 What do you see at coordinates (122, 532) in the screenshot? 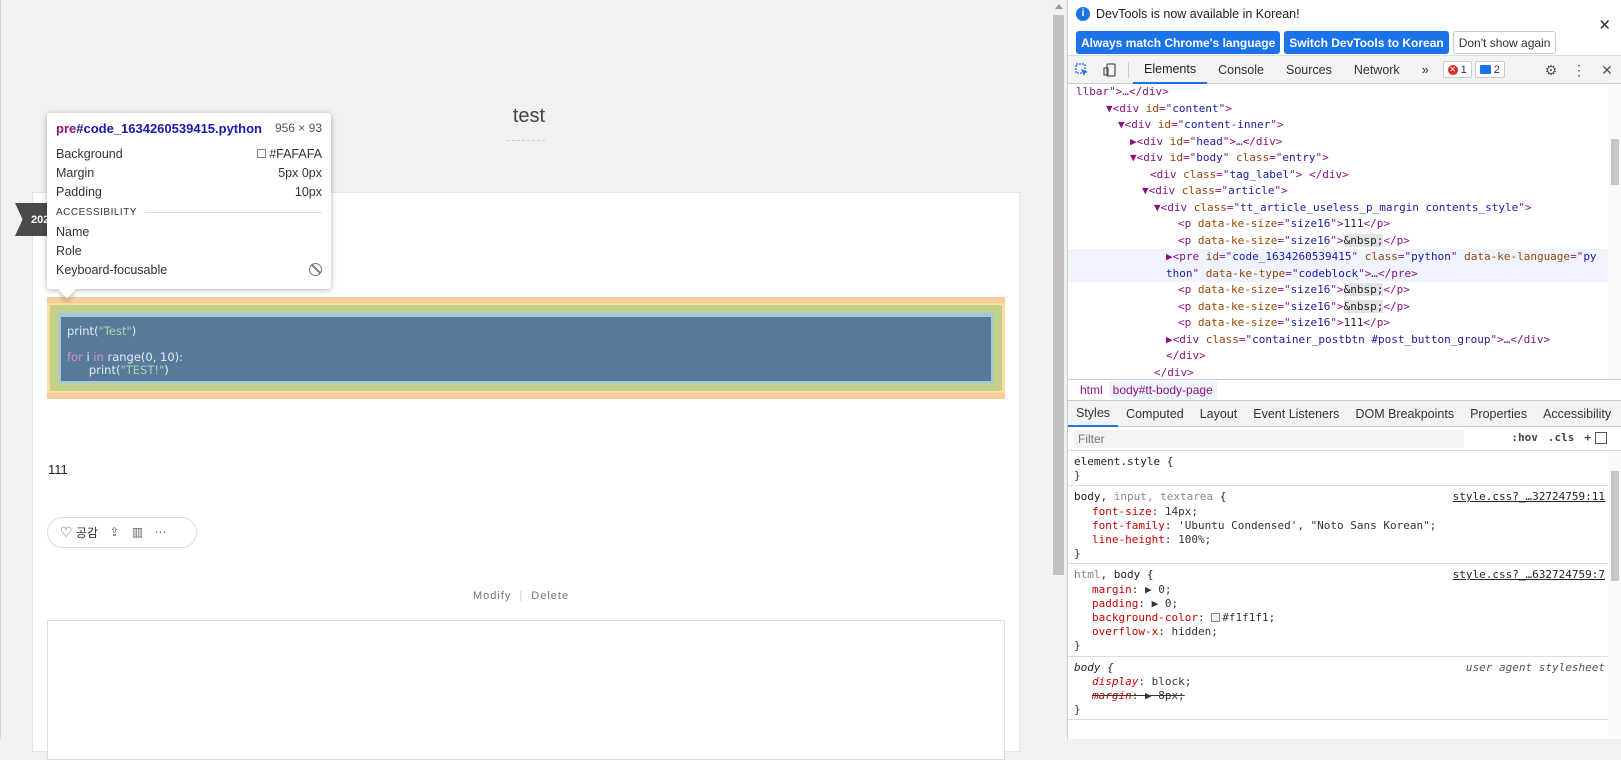
I see `reaction-bar: ♡ 공감 ⇪ ▥ ⋯` at bounding box center [122, 532].